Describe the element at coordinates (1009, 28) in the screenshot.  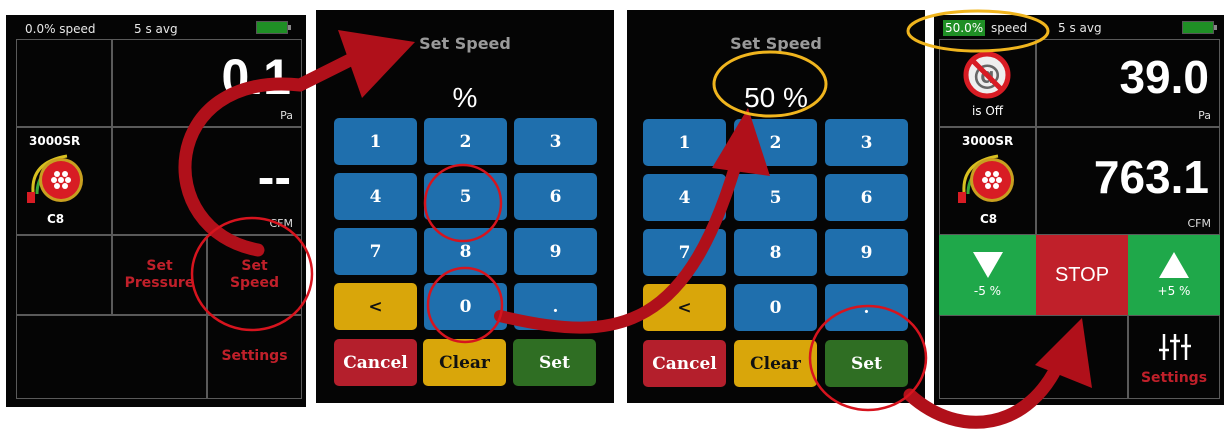
I see `speed-word: speed` at that location.